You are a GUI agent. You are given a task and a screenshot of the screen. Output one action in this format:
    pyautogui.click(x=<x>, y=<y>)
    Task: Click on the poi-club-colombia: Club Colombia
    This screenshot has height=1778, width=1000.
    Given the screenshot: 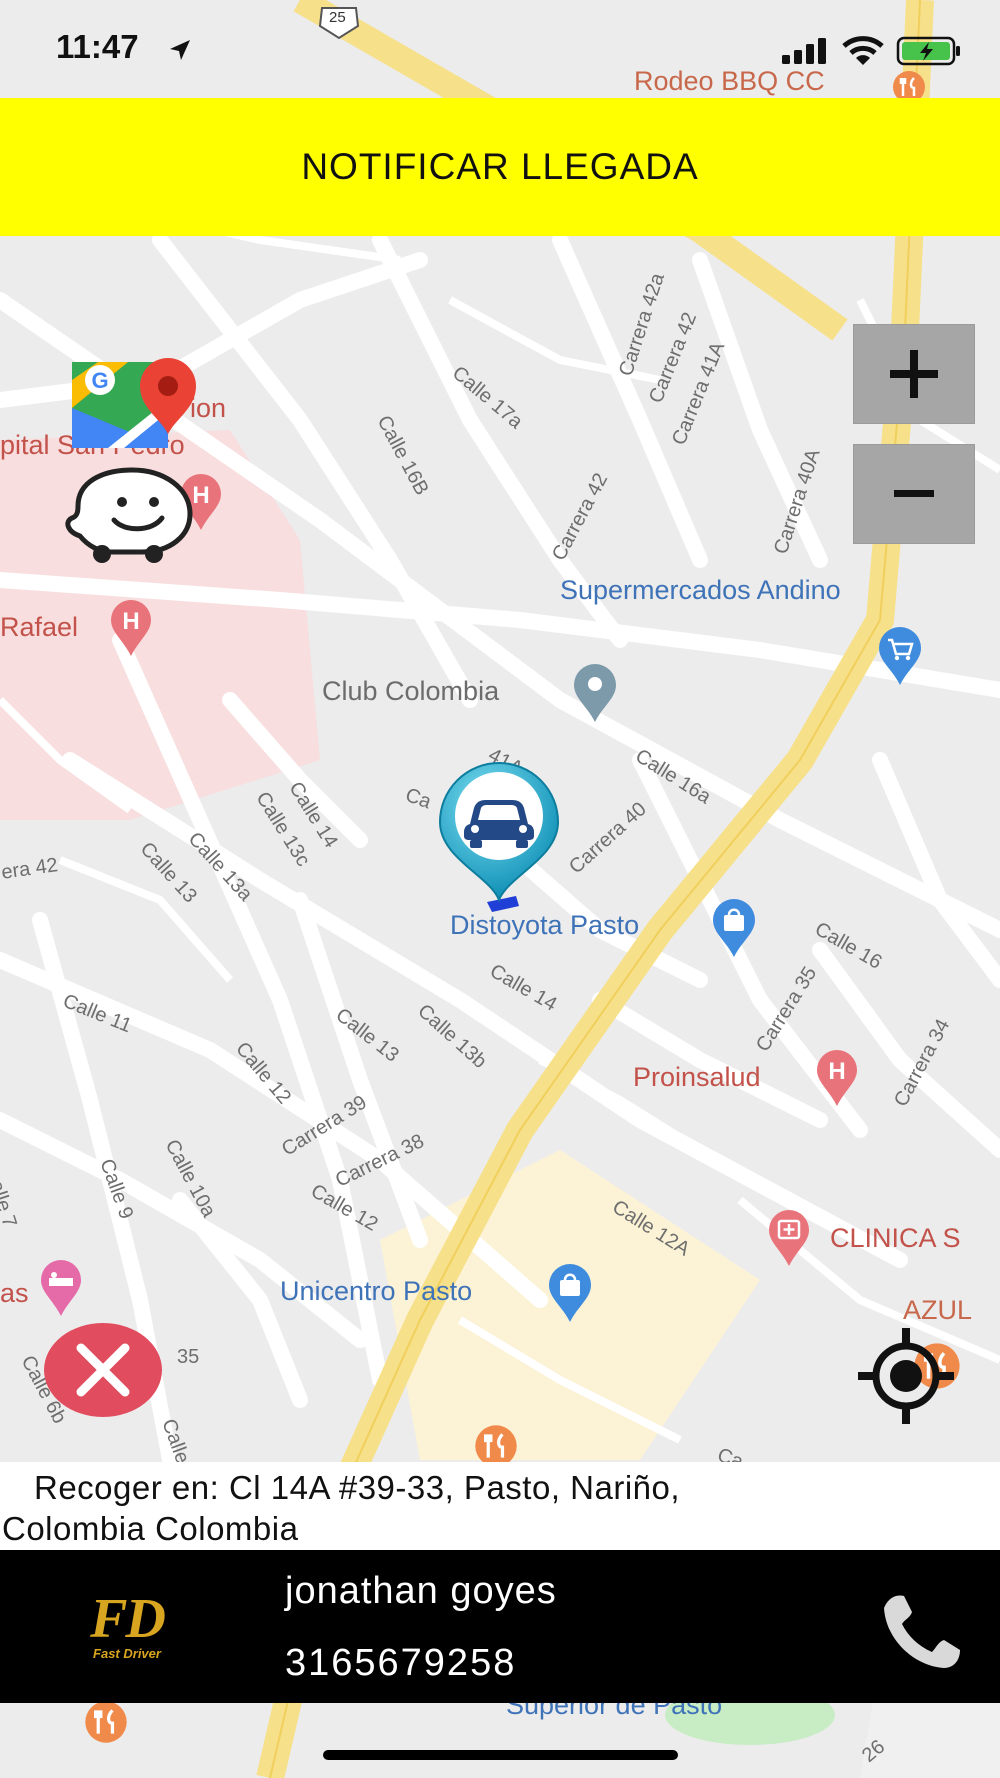 What is the action you would take?
    pyautogui.click(x=410, y=691)
    